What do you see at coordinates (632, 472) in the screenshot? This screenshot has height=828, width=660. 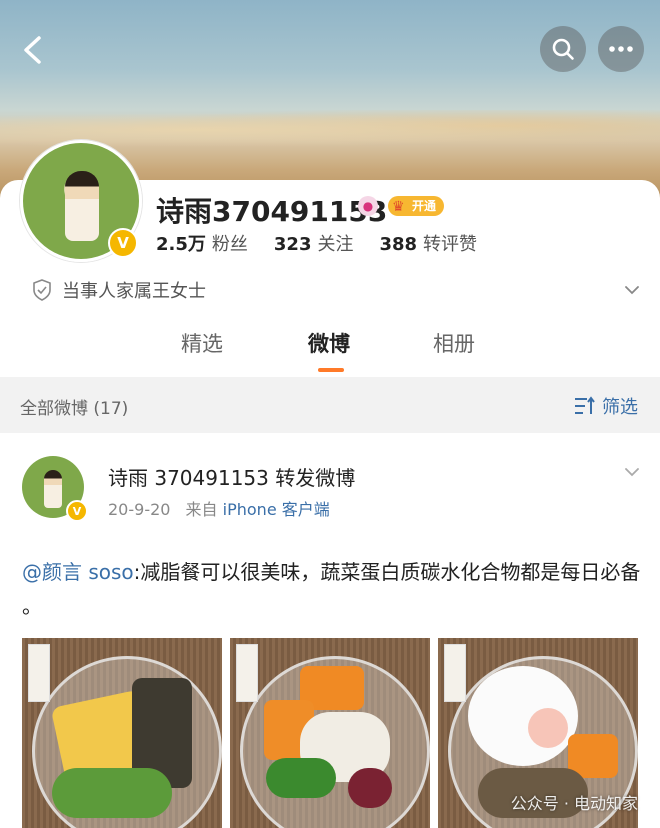 I see `post-menu-chevron-icon` at bounding box center [632, 472].